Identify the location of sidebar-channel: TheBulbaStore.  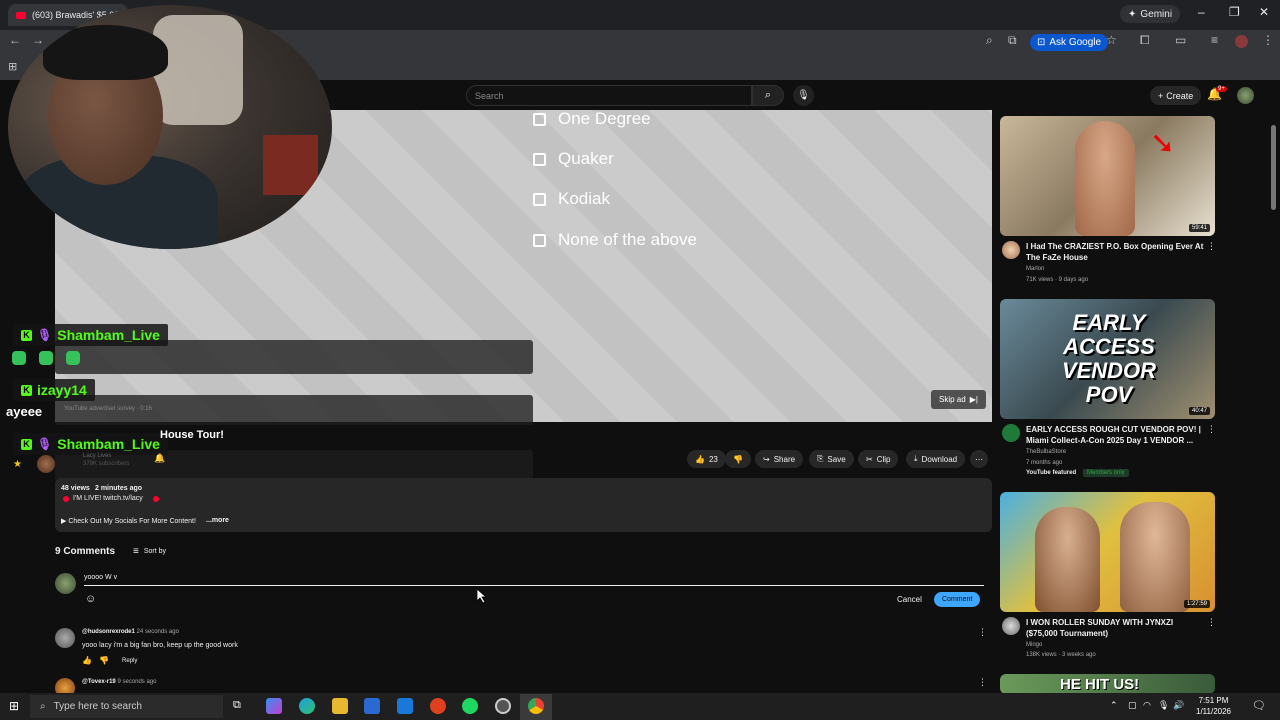
(1046, 452).